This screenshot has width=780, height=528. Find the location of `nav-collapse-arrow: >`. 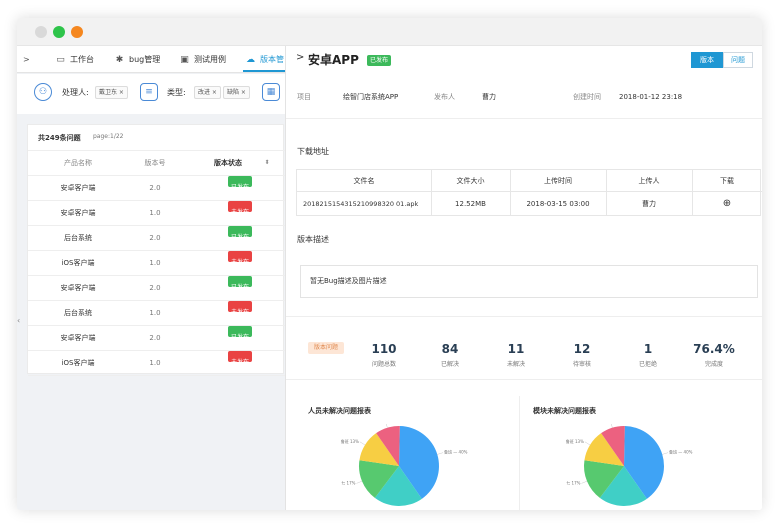

nav-collapse-arrow: > is located at coordinates (26, 59).